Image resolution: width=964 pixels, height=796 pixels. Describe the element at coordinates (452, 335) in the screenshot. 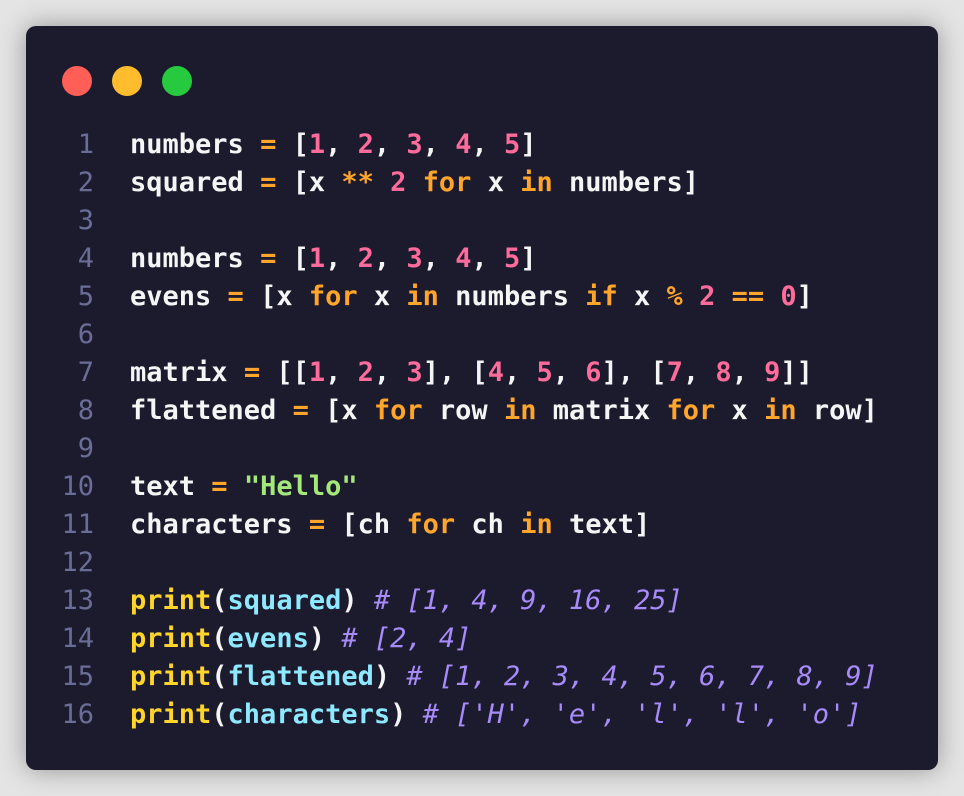

I see `code-line: 6` at that location.